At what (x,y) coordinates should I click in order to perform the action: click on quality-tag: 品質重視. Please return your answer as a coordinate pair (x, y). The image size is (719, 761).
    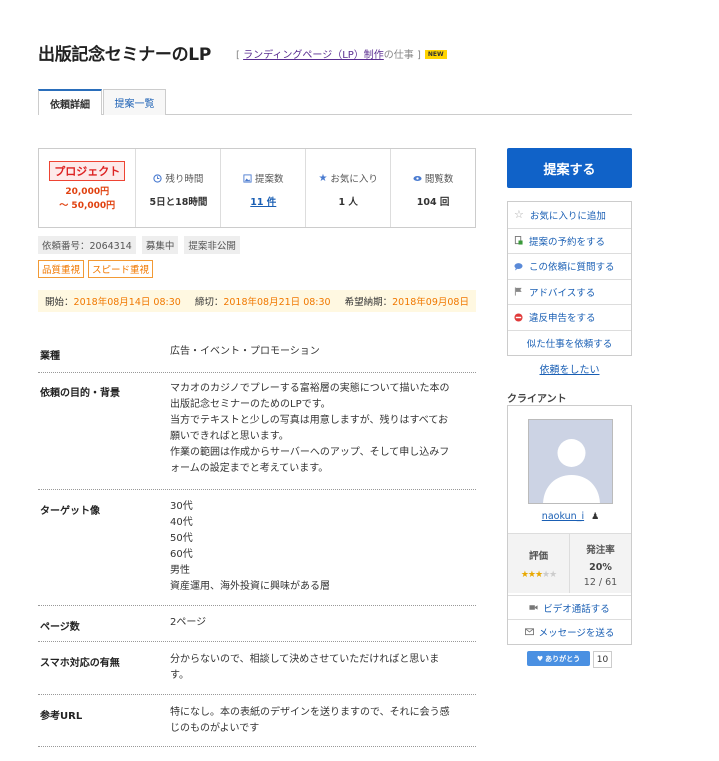
    Looking at the image, I should click on (61, 269).